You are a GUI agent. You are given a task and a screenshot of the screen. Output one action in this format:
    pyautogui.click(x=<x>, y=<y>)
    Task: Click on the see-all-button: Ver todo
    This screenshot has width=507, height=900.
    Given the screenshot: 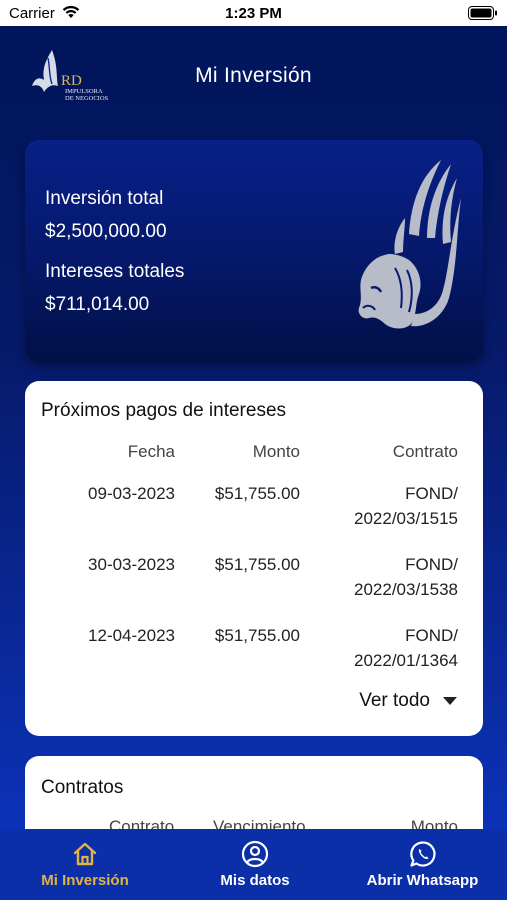 What is the action you would take?
    pyautogui.click(x=408, y=701)
    